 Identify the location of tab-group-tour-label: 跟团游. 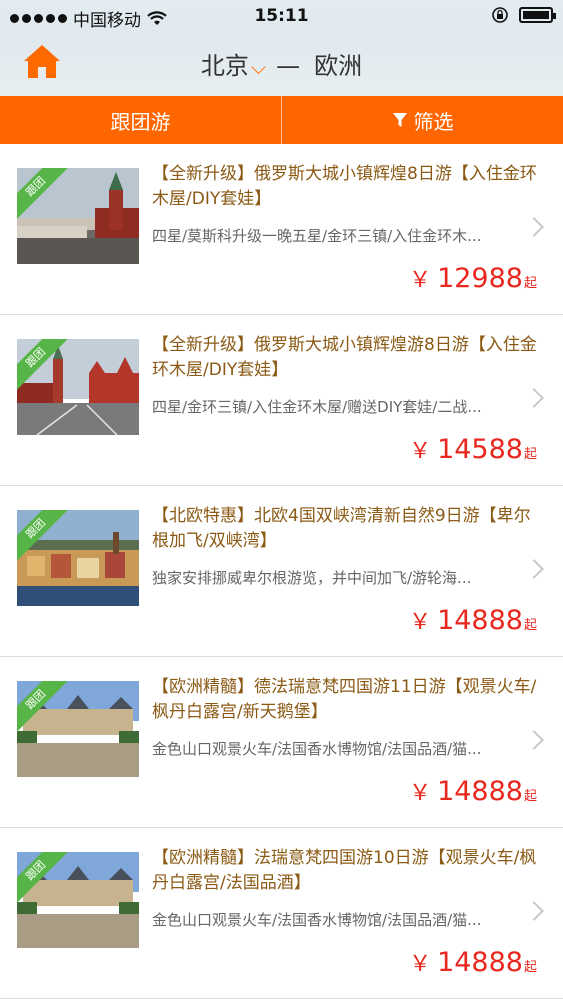
(140, 121).